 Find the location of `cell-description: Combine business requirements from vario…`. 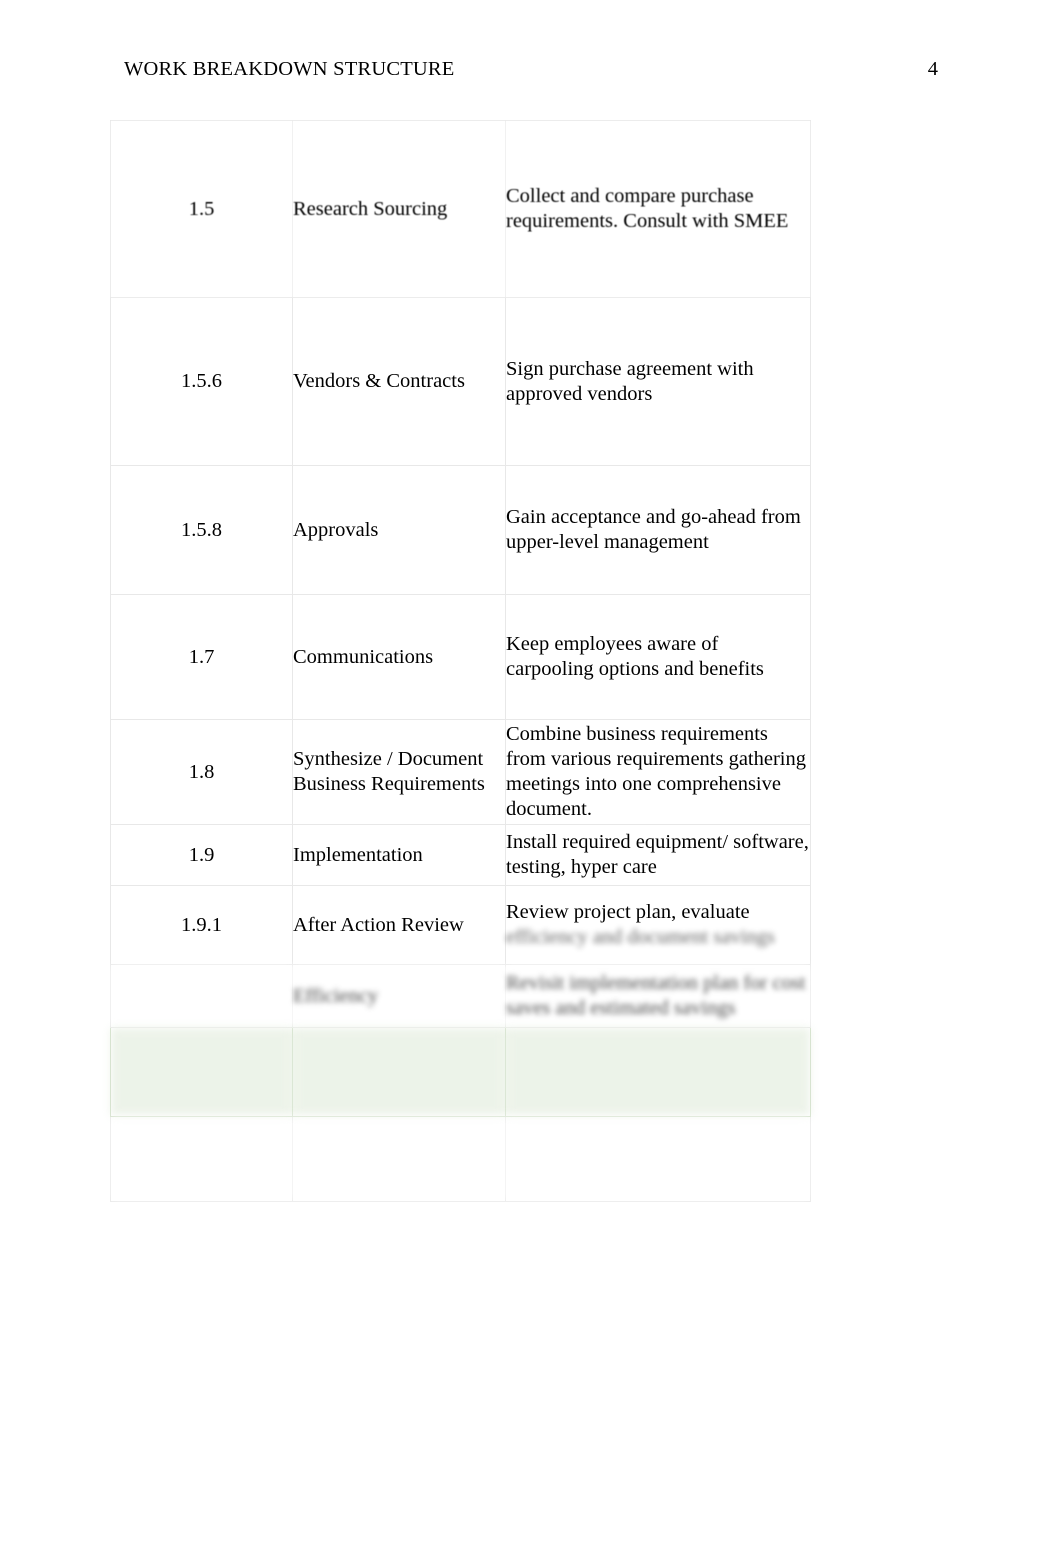

cell-description: Combine business requirements from vario… is located at coordinates (658, 772).